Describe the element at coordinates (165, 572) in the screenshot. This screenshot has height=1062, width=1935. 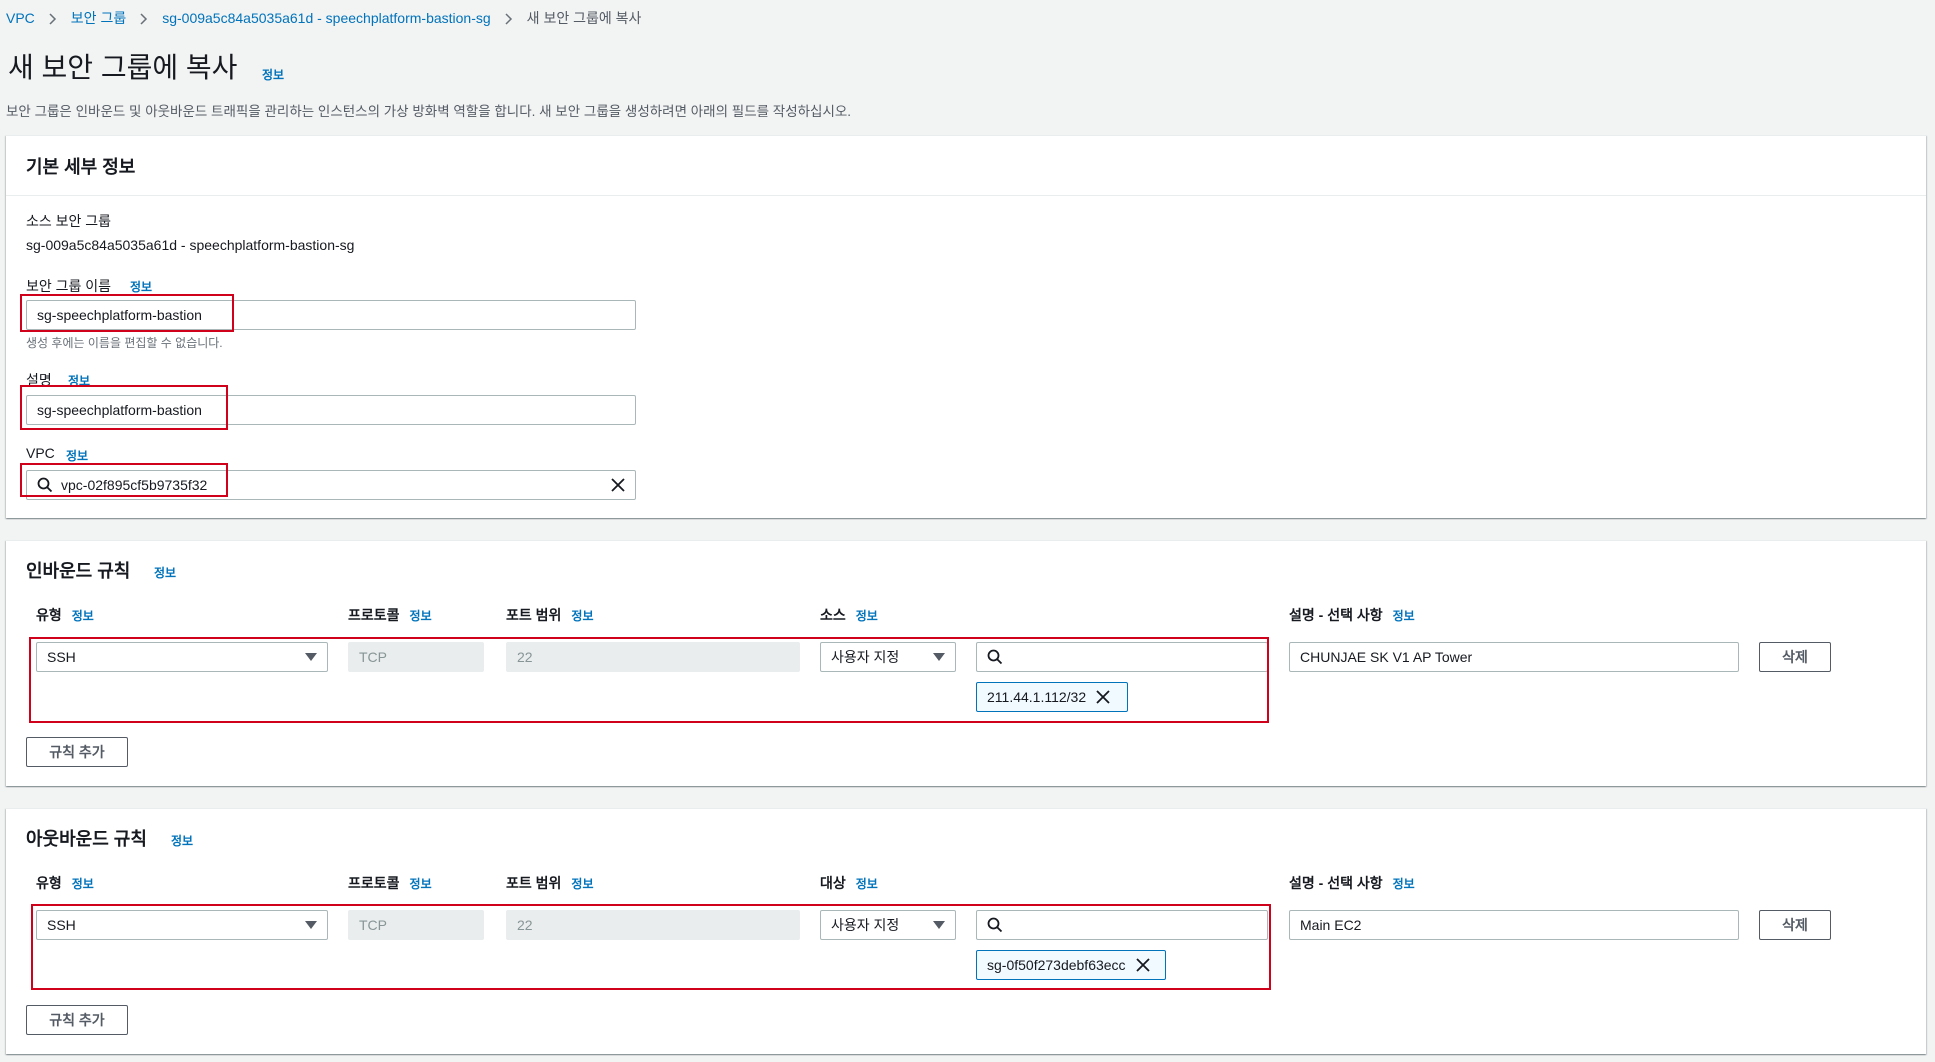
I see `inbound-info-link: 정보` at that location.